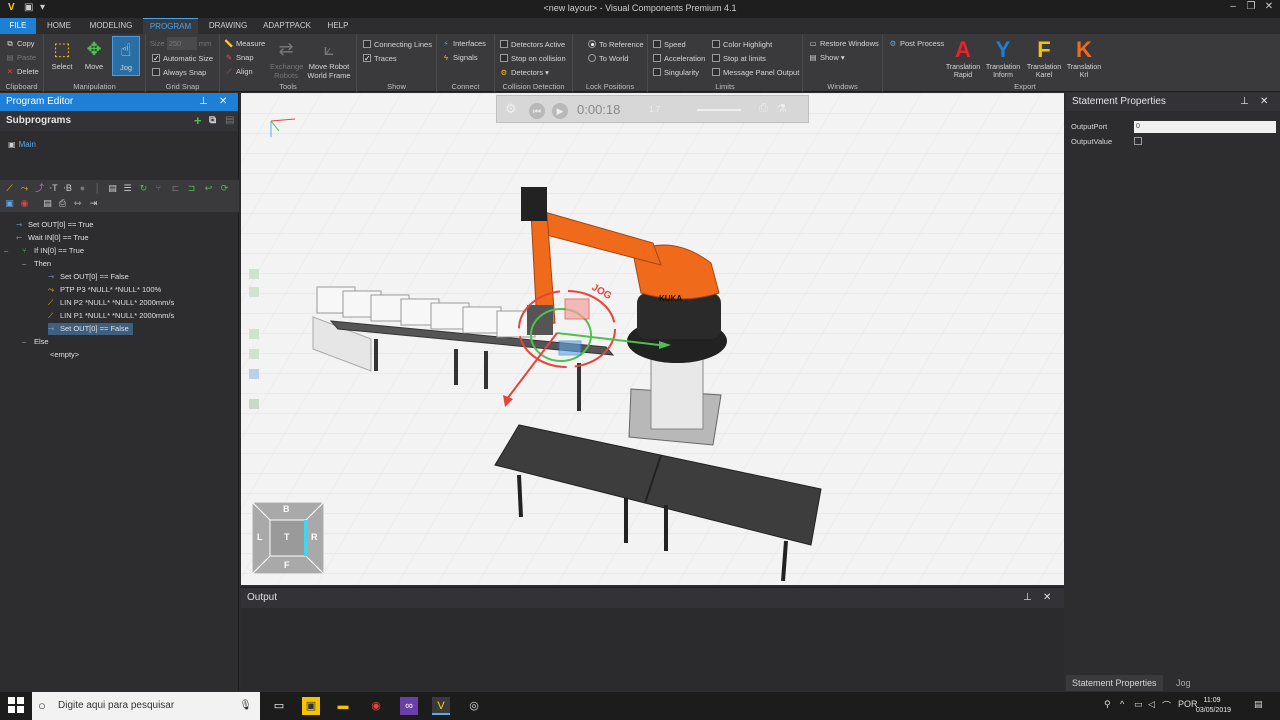  Describe the element at coordinates (1269, 8) in the screenshot. I see `close-window-icon: ✕` at that location.